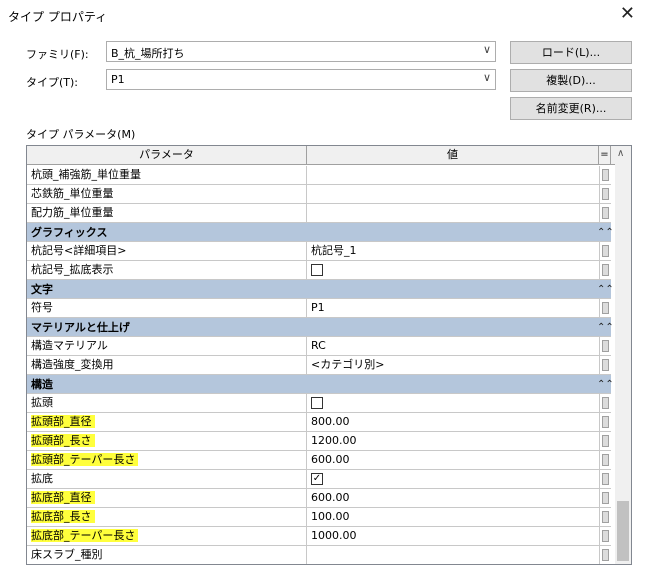  I want to click on table-row: 芯鉄筋_単位重量, so click(319, 194).